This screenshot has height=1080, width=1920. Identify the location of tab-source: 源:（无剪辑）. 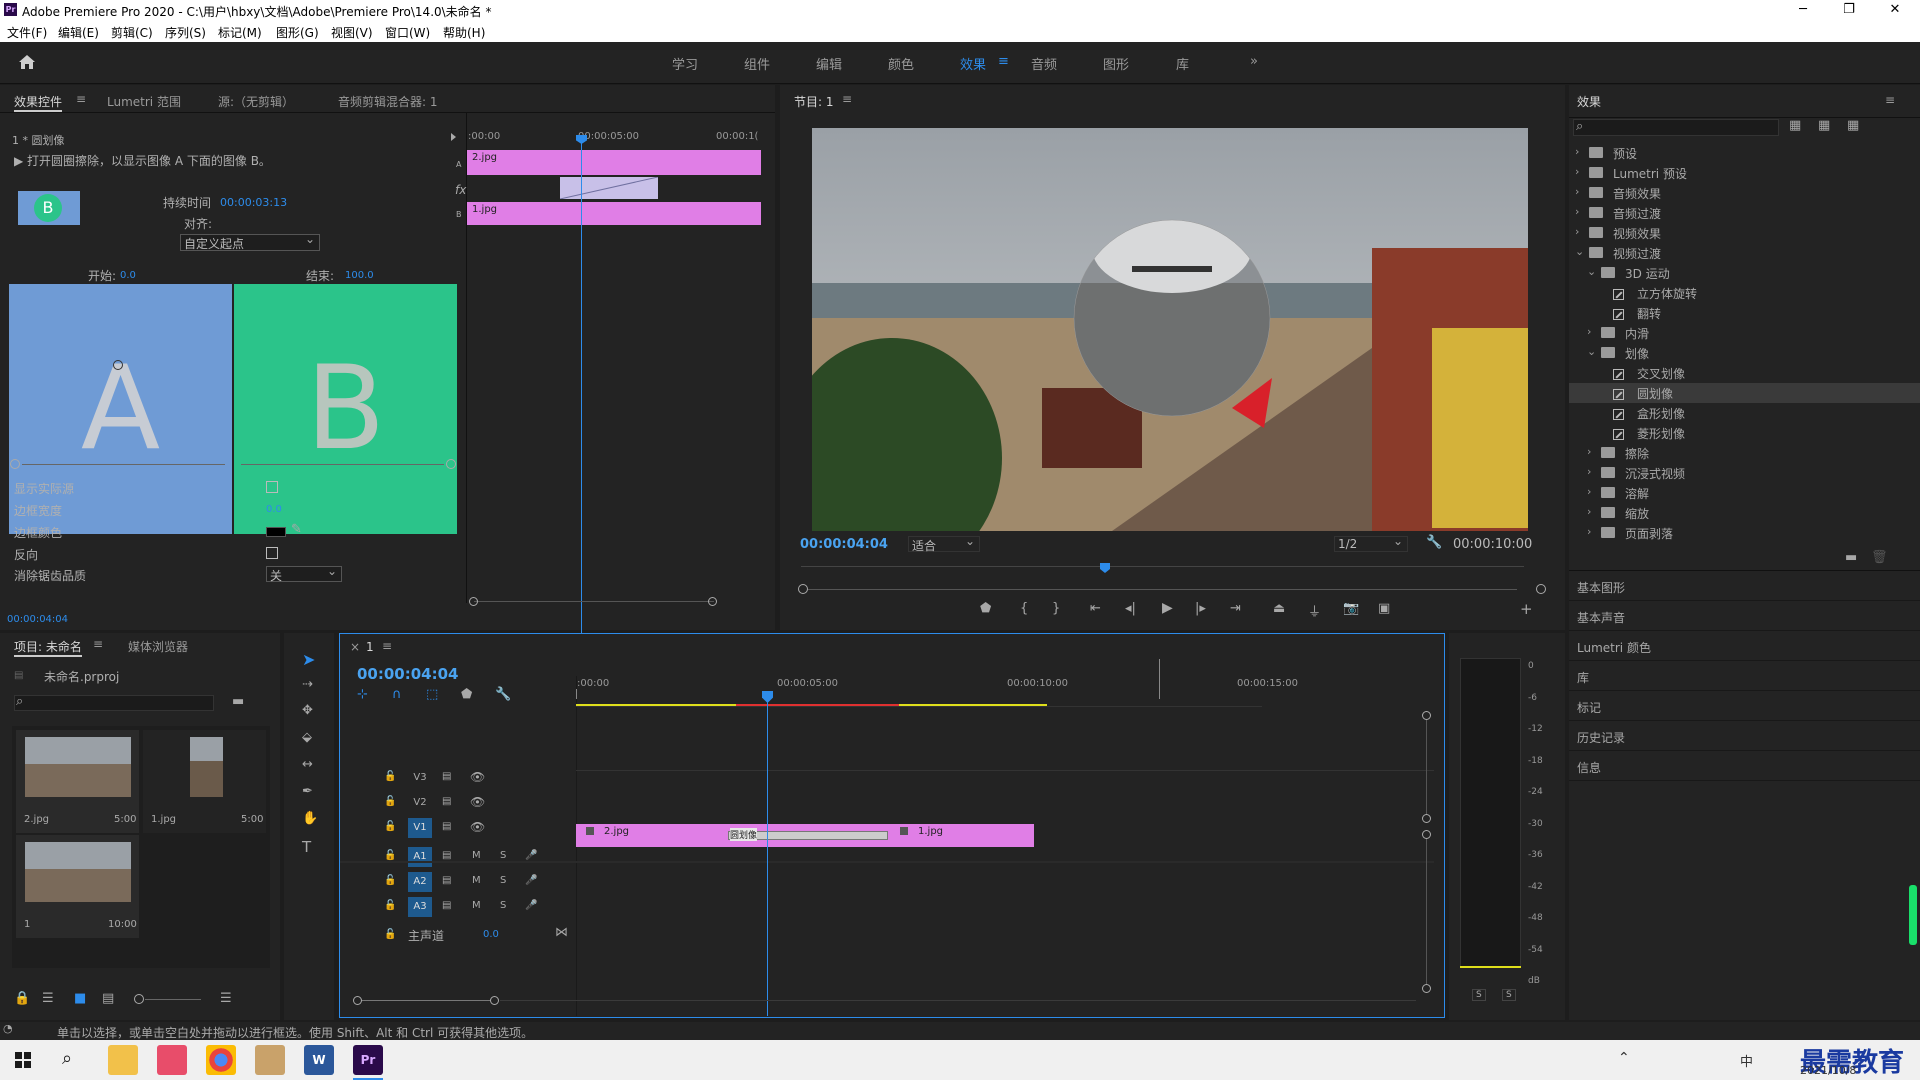
(256, 101).